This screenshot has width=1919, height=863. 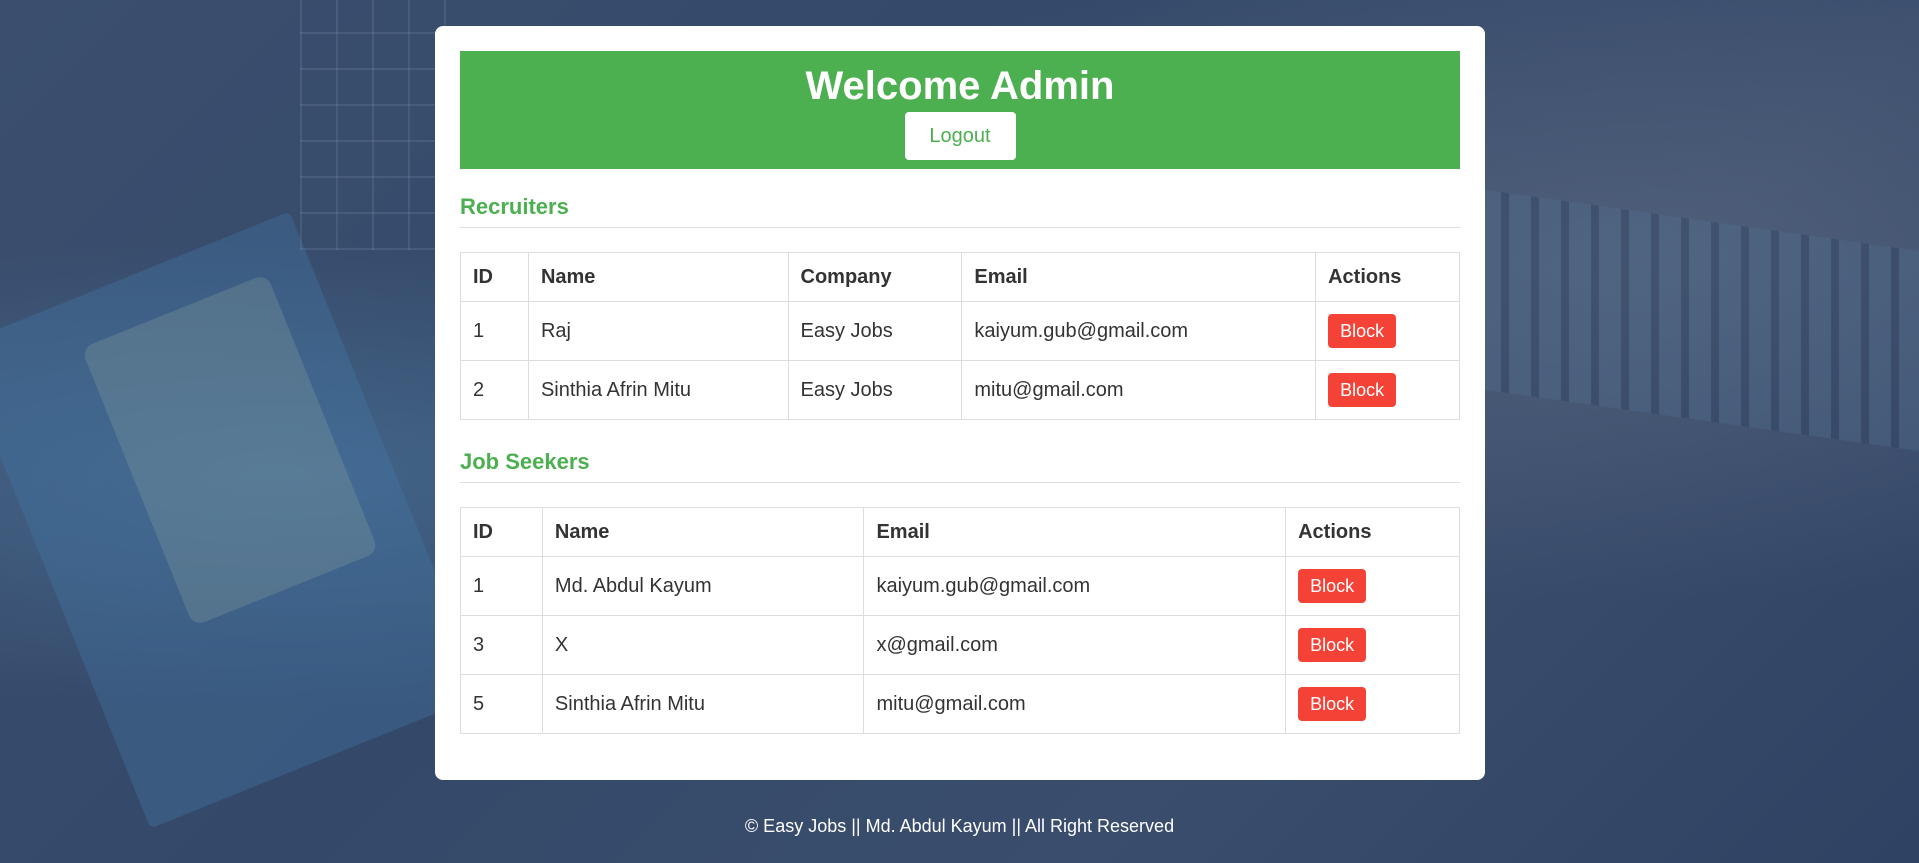 What do you see at coordinates (1075, 645) in the screenshot?
I see `cell-email: x@gmail.com` at bounding box center [1075, 645].